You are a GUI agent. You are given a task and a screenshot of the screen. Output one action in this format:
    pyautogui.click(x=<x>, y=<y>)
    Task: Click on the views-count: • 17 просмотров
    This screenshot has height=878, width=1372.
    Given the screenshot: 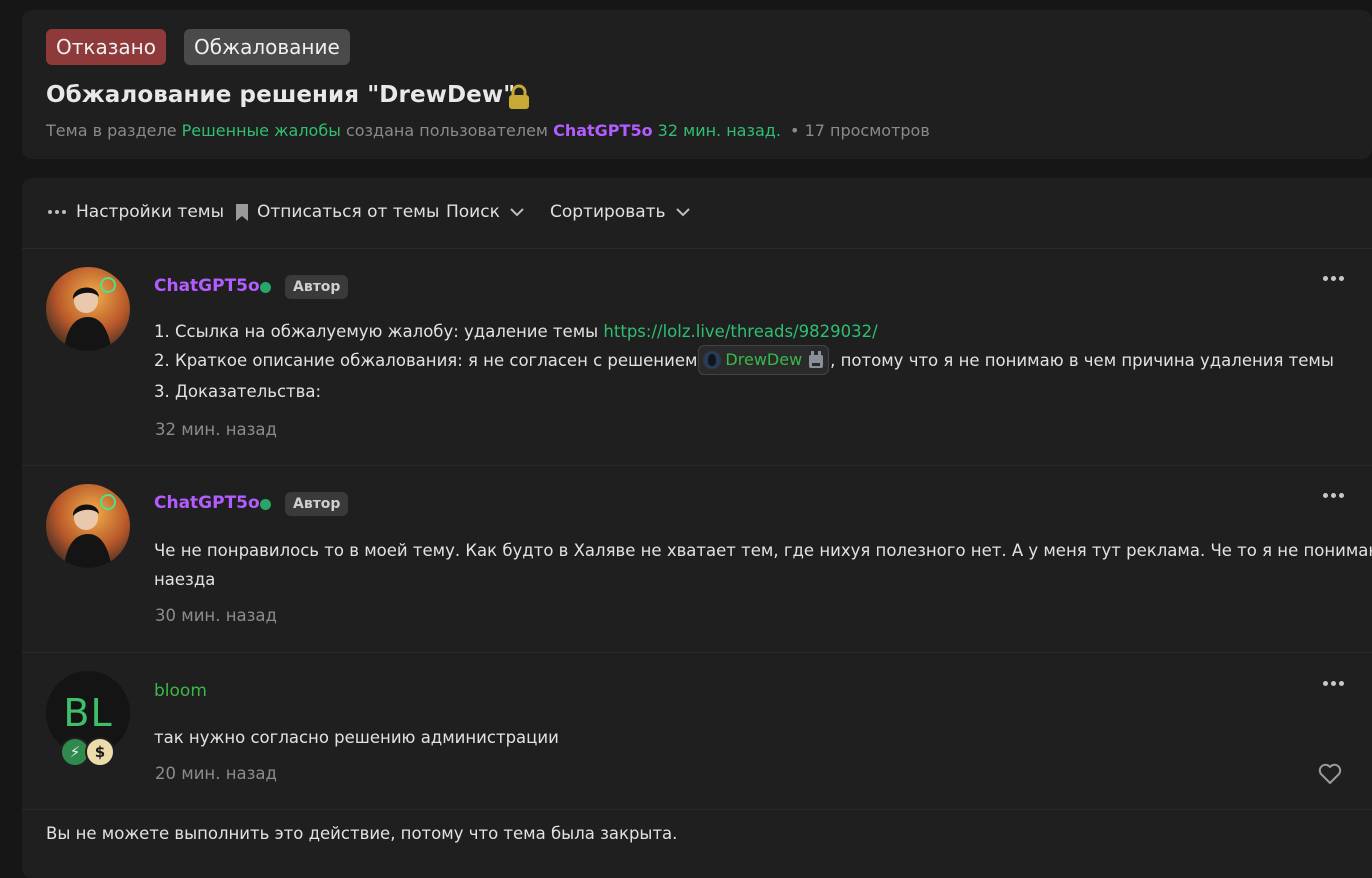 What is the action you would take?
    pyautogui.click(x=860, y=130)
    